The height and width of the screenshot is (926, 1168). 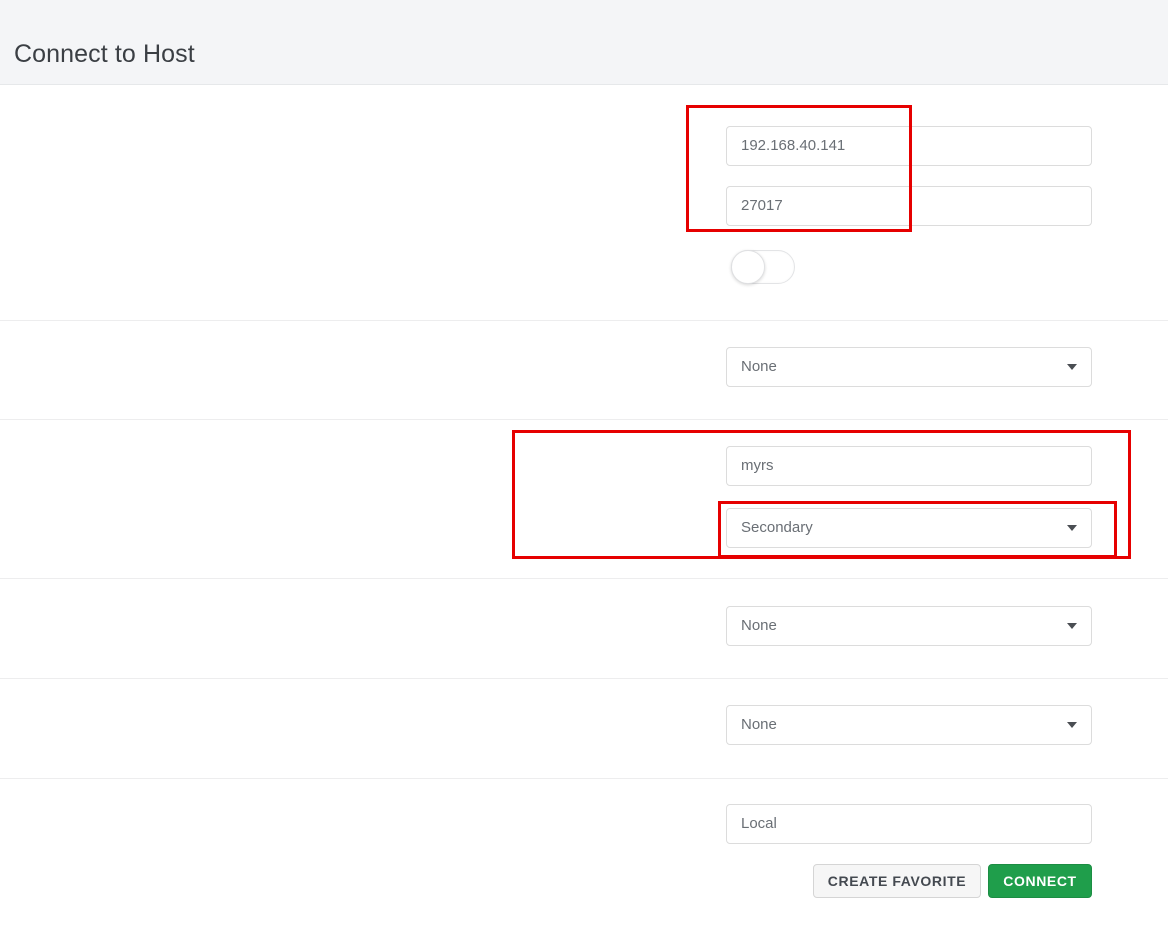 I want to click on dialog-header: Connect to Host, so click(x=584, y=42).